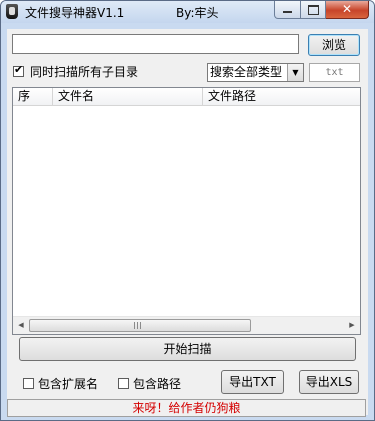 Image resolution: width=375 pixels, height=421 pixels. I want to click on column-header-filename: 文件名, so click(128, 96).